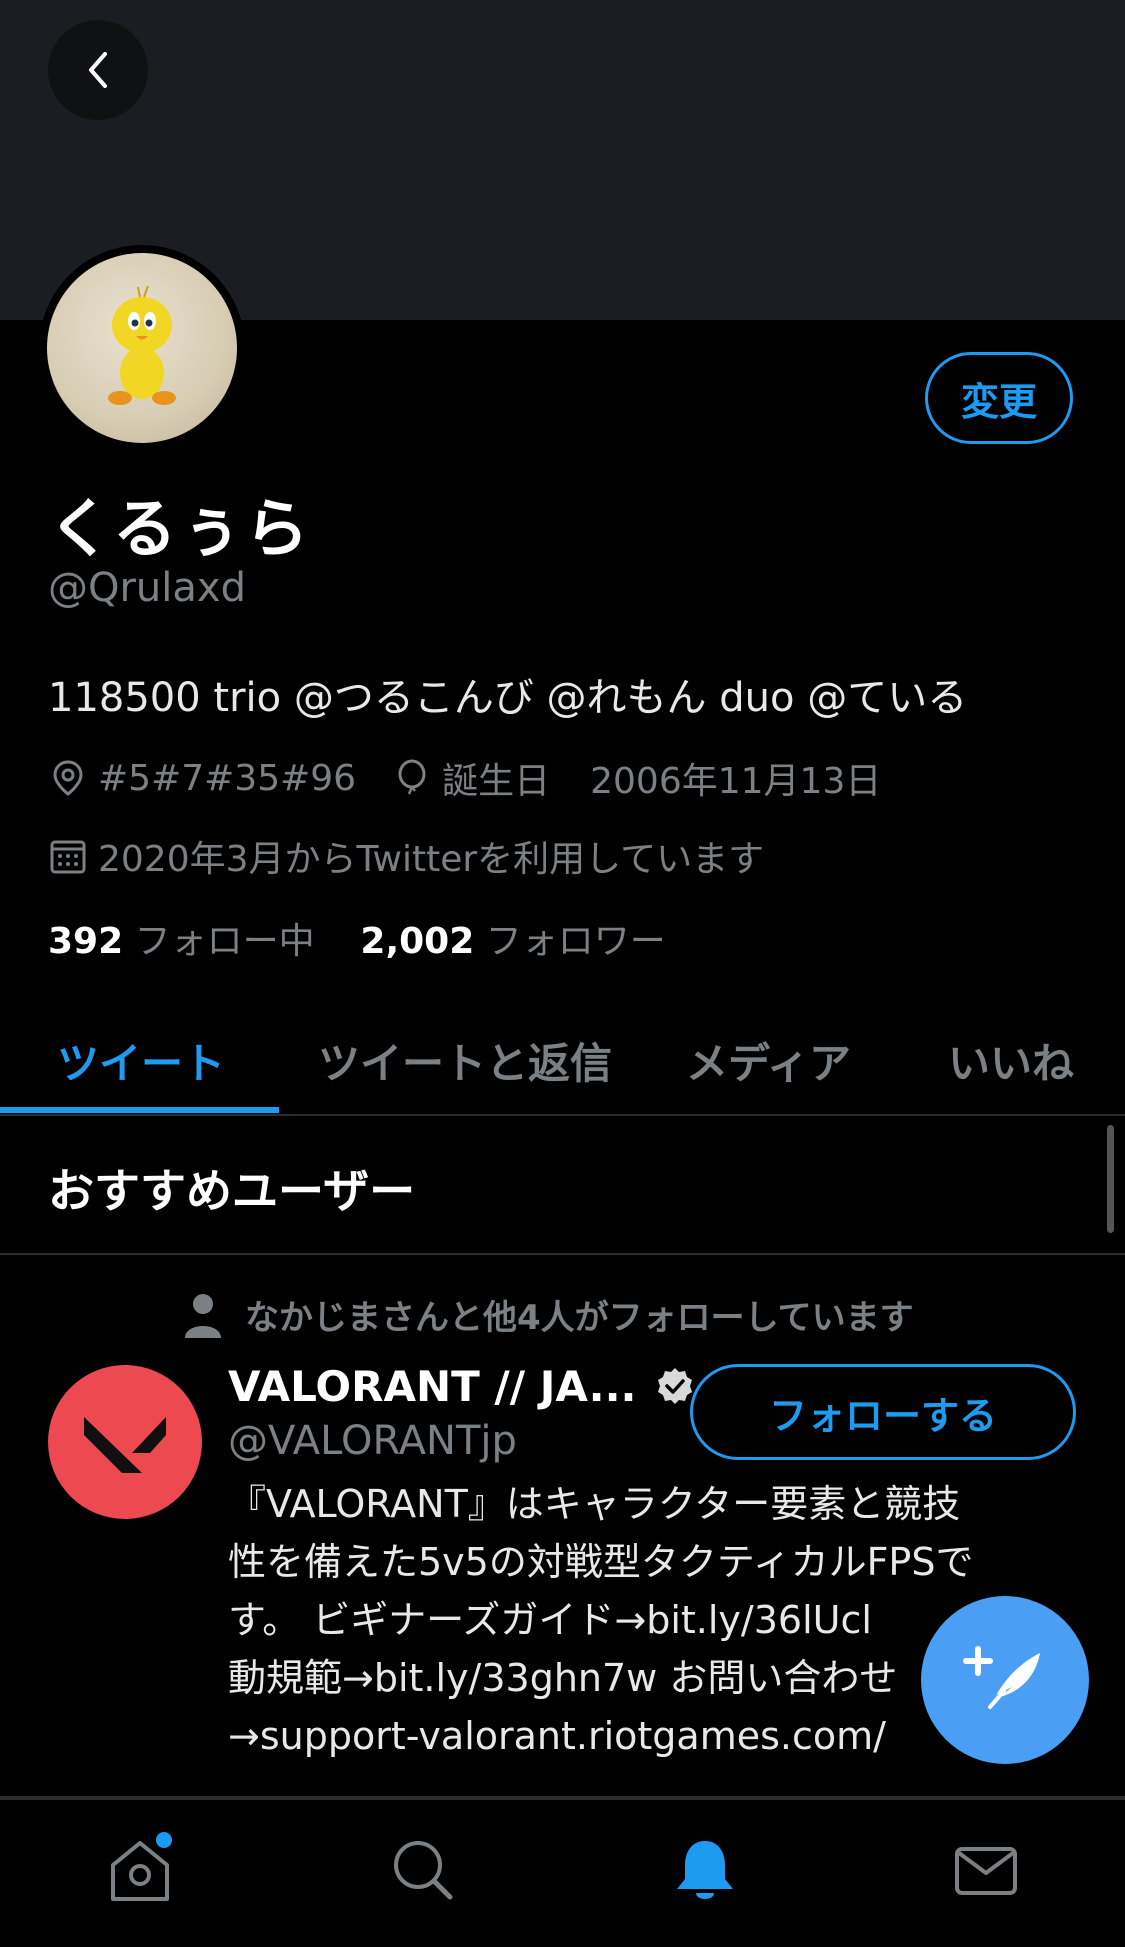 The width and height of the screenshot is (1125, 1947). What do you see at coordinates (883, 1412) in the screenshot?
I see `follow-button: フォローする` at bounding box center [883, 1412].